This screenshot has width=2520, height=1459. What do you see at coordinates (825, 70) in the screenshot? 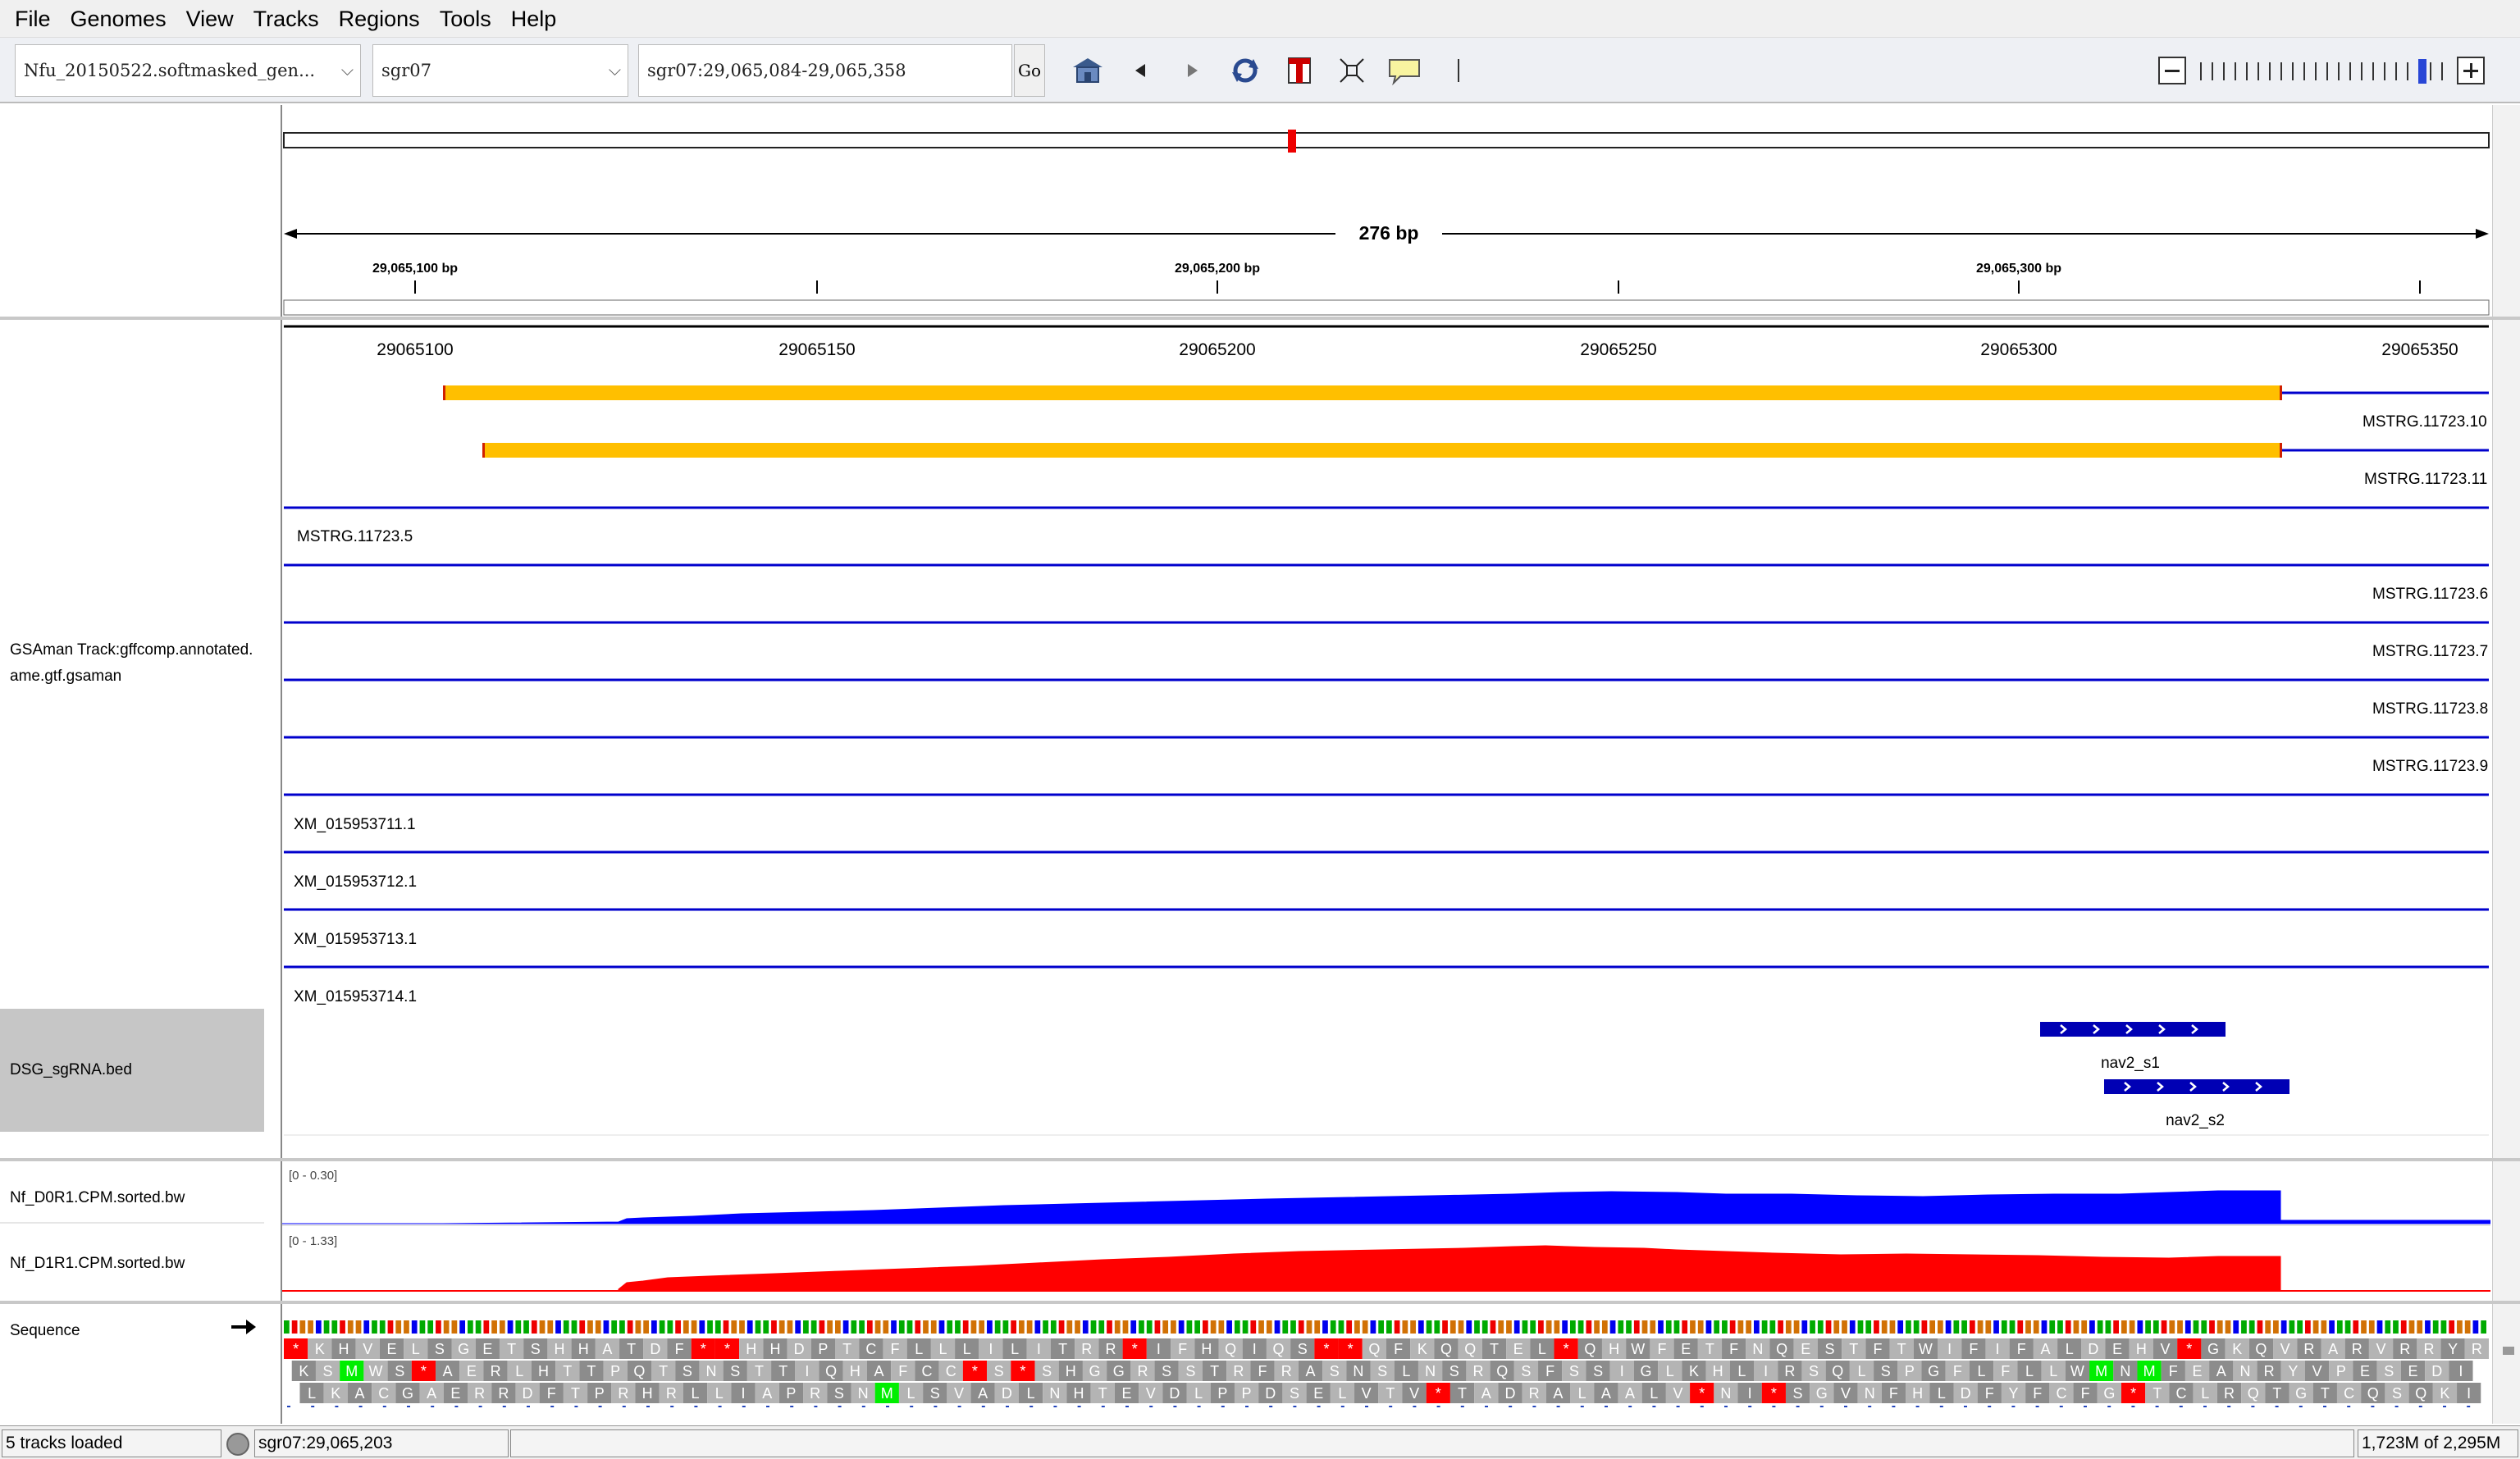
I see `locus-input: sgr07:29,065,084-29,065,358` at bounding box center [825, 70].